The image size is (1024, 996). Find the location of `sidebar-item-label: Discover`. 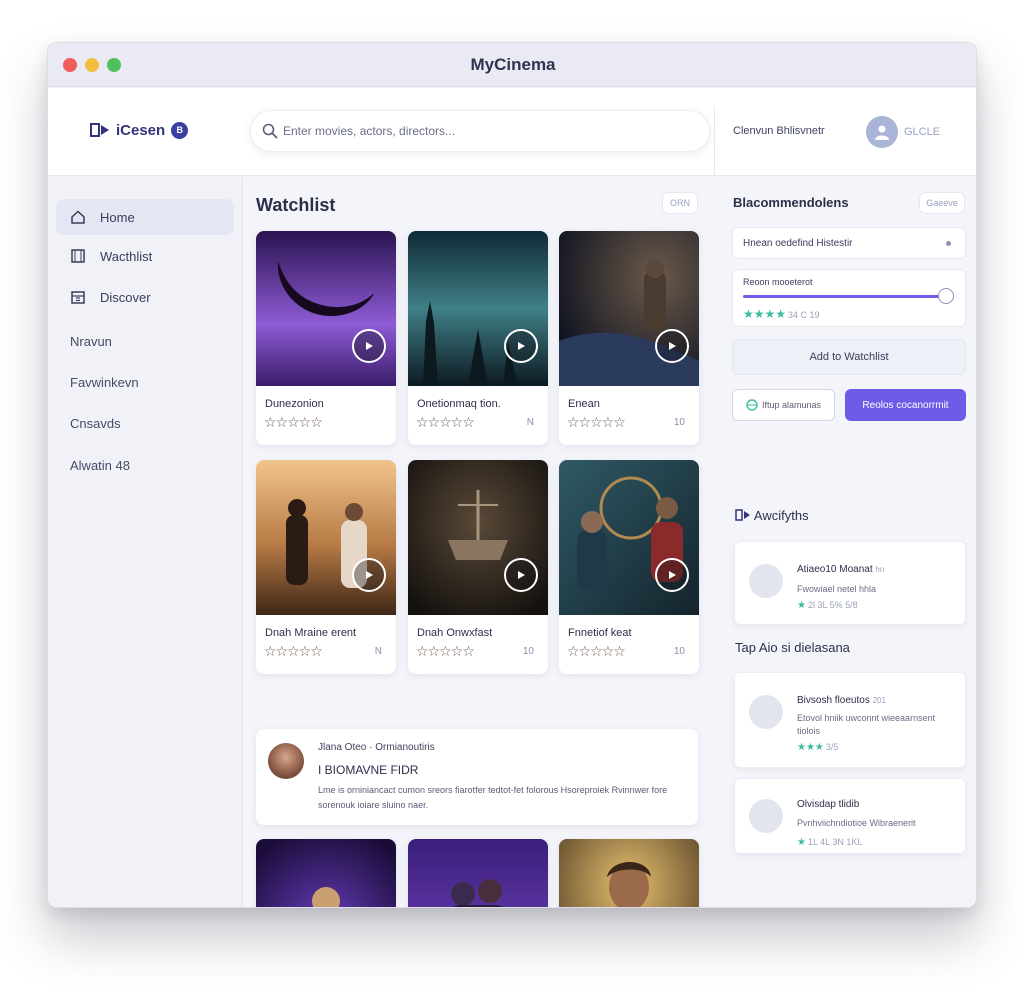

sidebar-item-label: Discover is located at coordinates (125, 297).